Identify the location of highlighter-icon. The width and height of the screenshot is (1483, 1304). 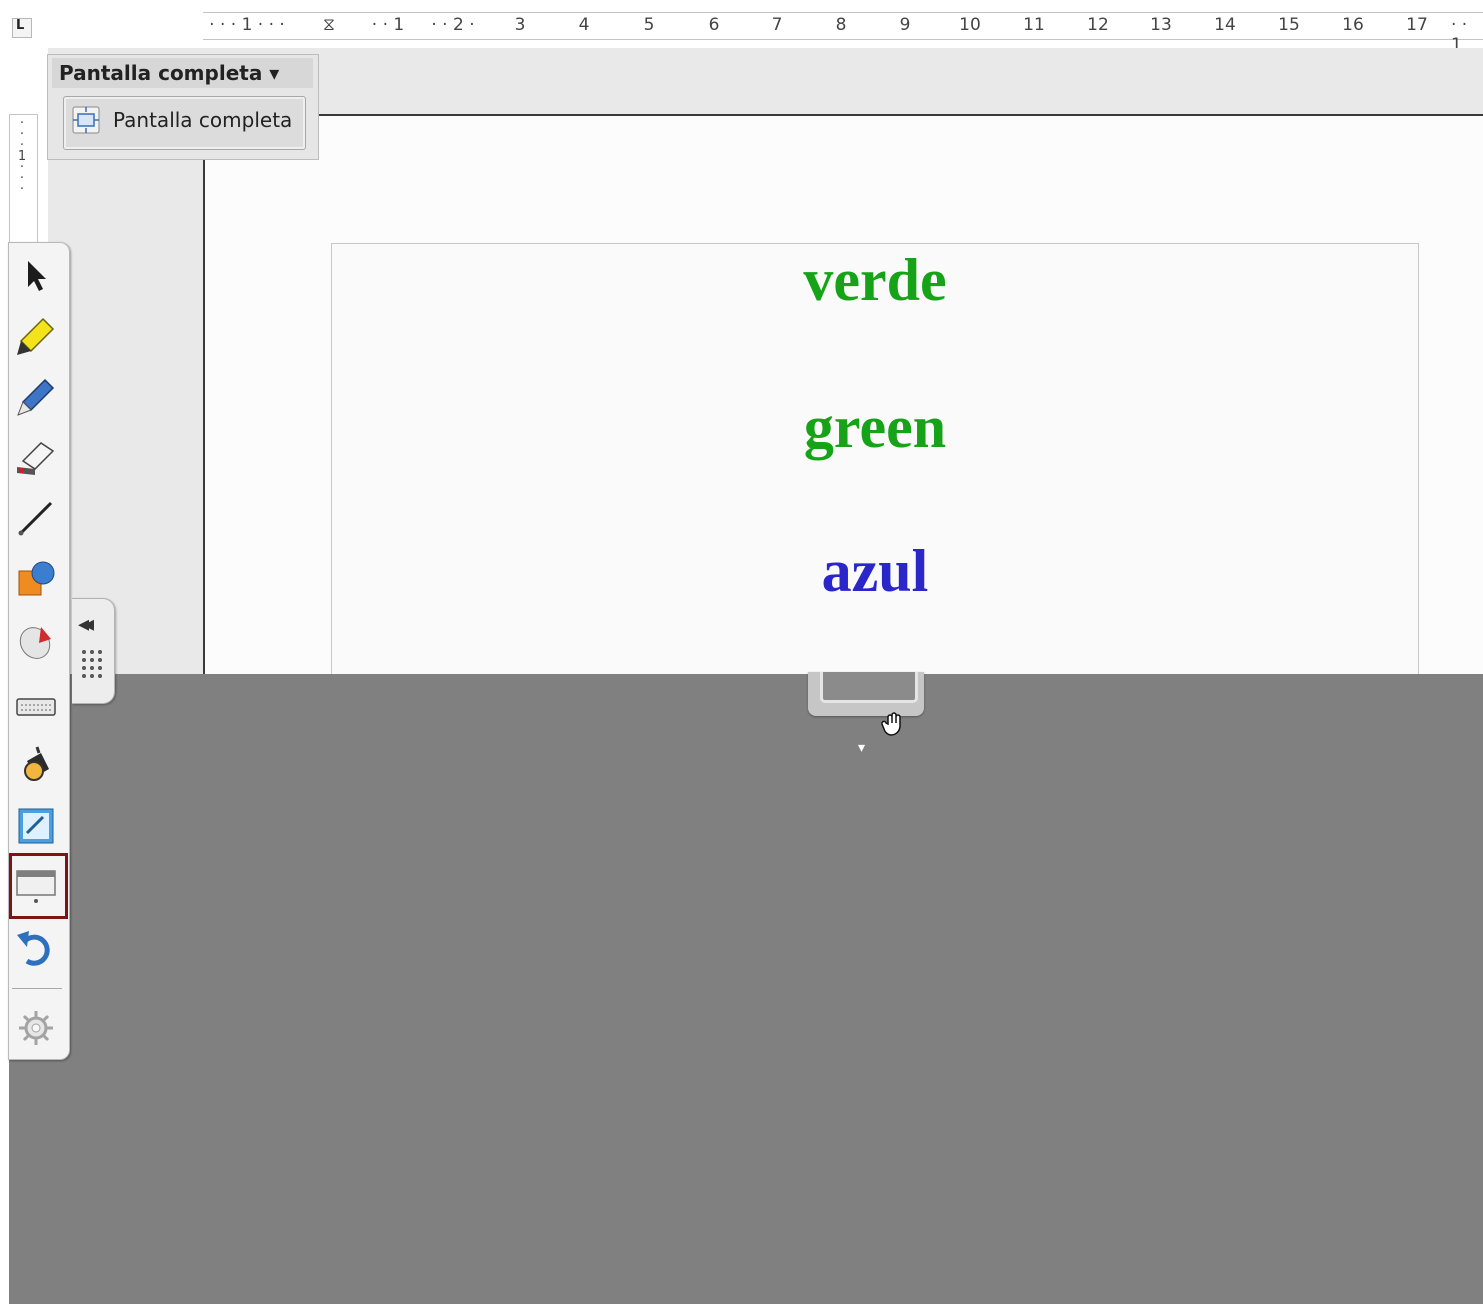
(36, 336).